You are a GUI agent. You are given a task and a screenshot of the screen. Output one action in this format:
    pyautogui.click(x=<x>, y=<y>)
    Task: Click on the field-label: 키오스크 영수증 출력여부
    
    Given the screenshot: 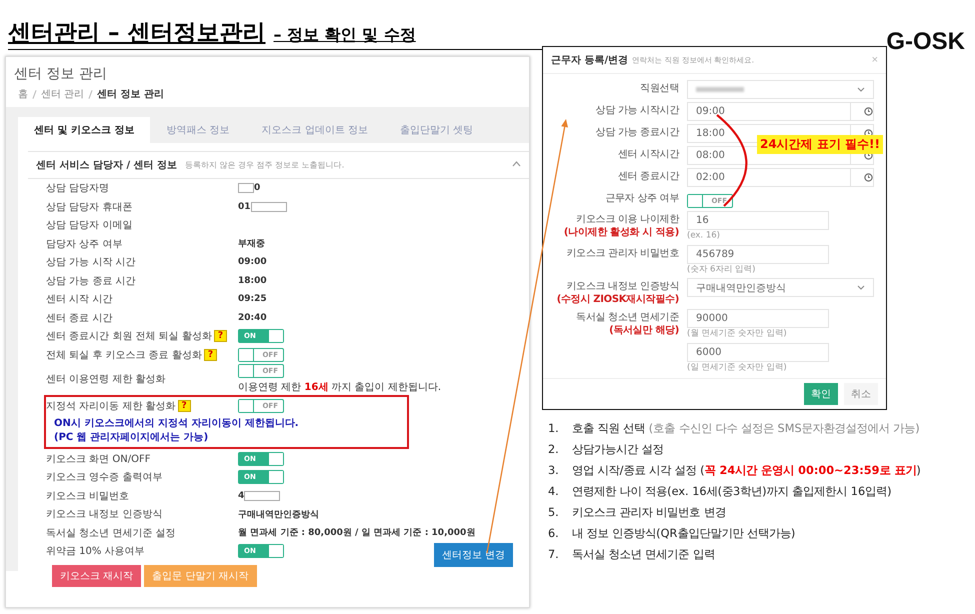 What is the action you would take?
    pyautogui.click(x=104, y=477)
    